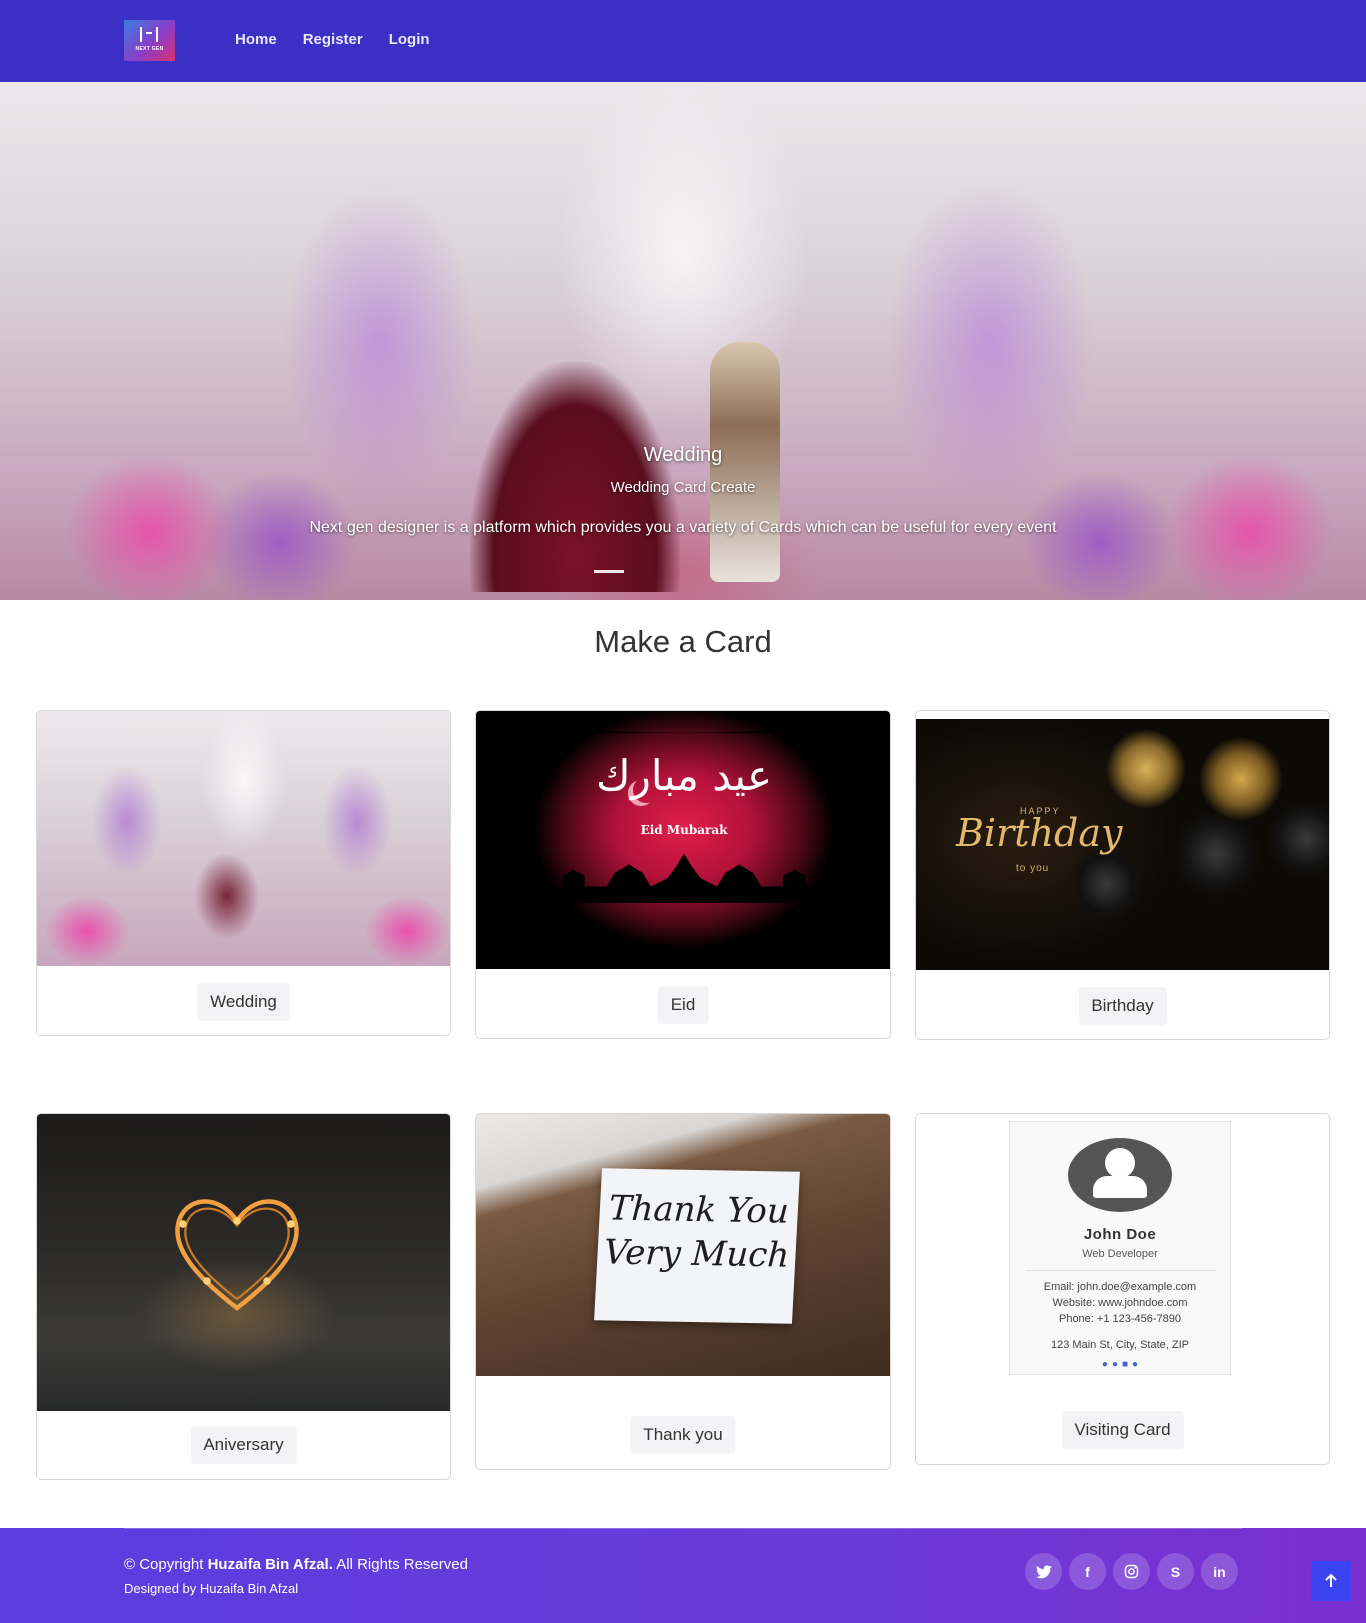 Image resolution: width=1366 pixels, height=1623 pixels. I want to click on designed-by-text: Designed by Huzaifa Bin Afzal, so click(211, 1588).